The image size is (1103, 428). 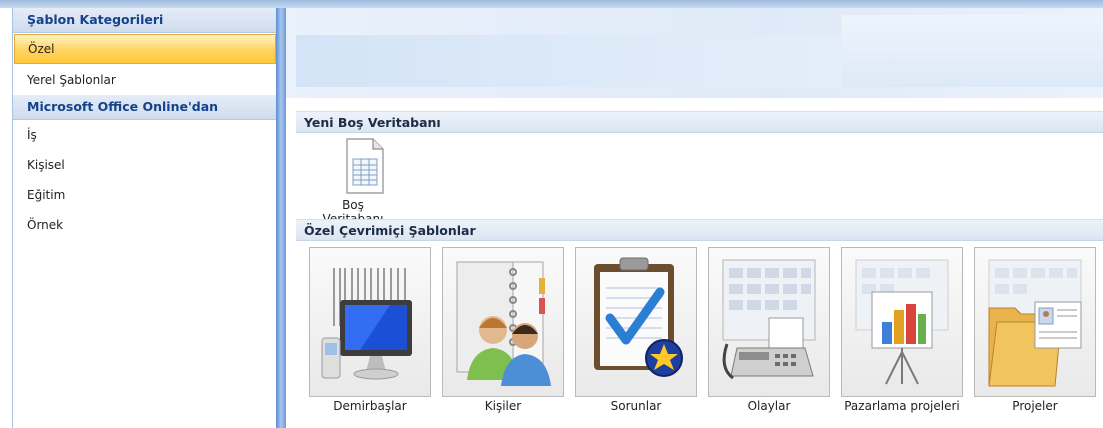 I want to click on template-tile-issues: Sorunlar, so click(x=636, y=330).